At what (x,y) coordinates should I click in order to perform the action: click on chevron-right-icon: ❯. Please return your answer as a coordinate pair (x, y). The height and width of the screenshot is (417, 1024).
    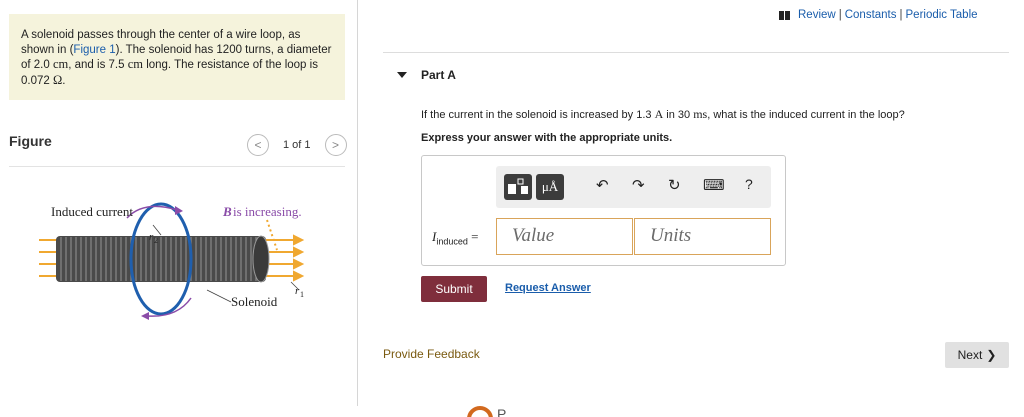
    Looking at the image, I should click on (991, 355).